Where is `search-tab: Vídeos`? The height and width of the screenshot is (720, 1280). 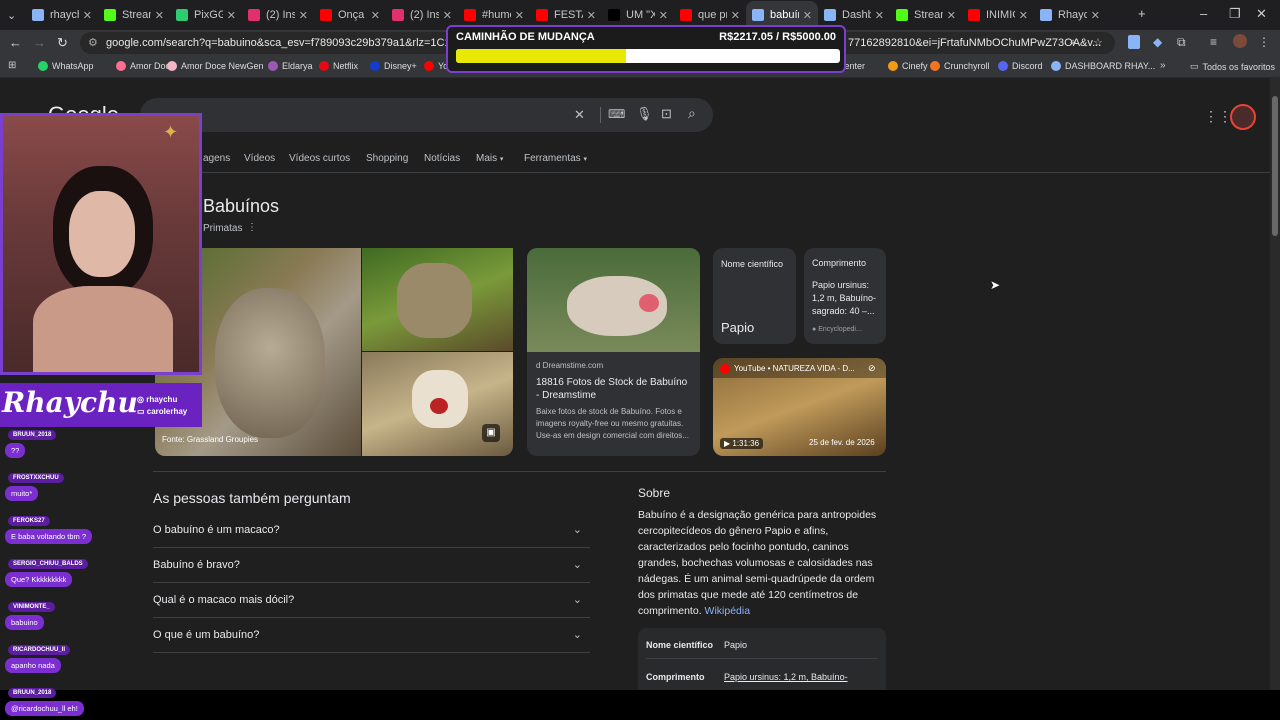 search-tab: Vídeos is located at coordinates (259, 158).